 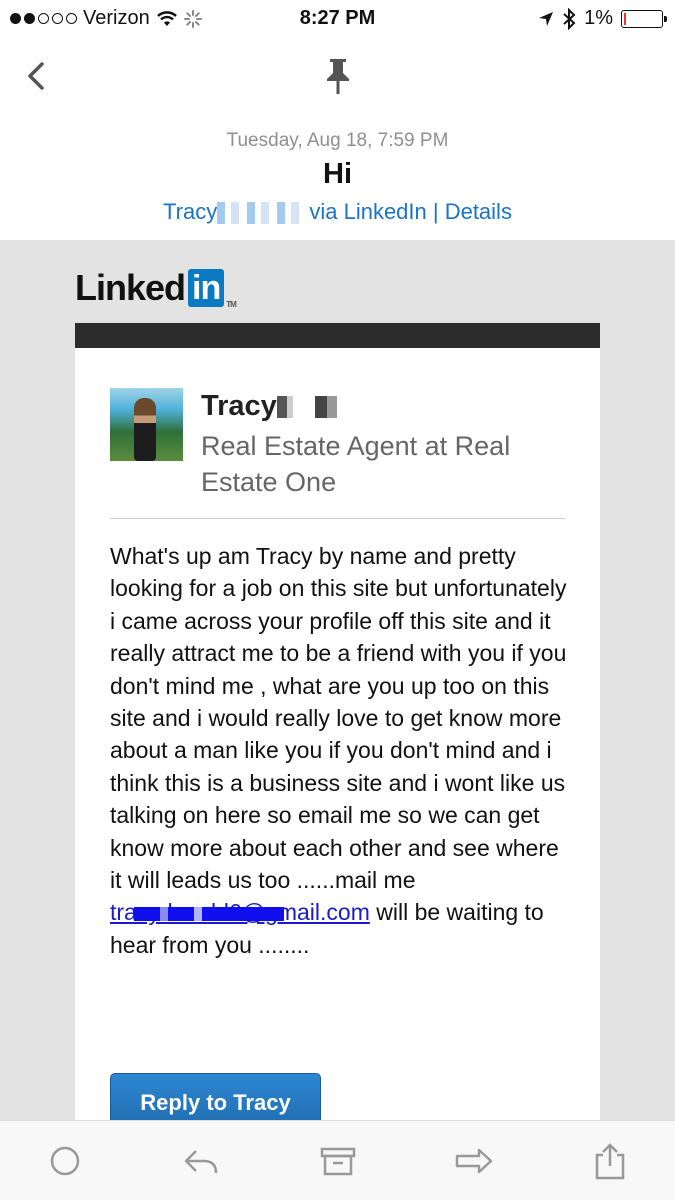 What do you see at coordinates (473, 1161) in the screenshot?
I see `forward-icon` at bounding box center [473, 1161].